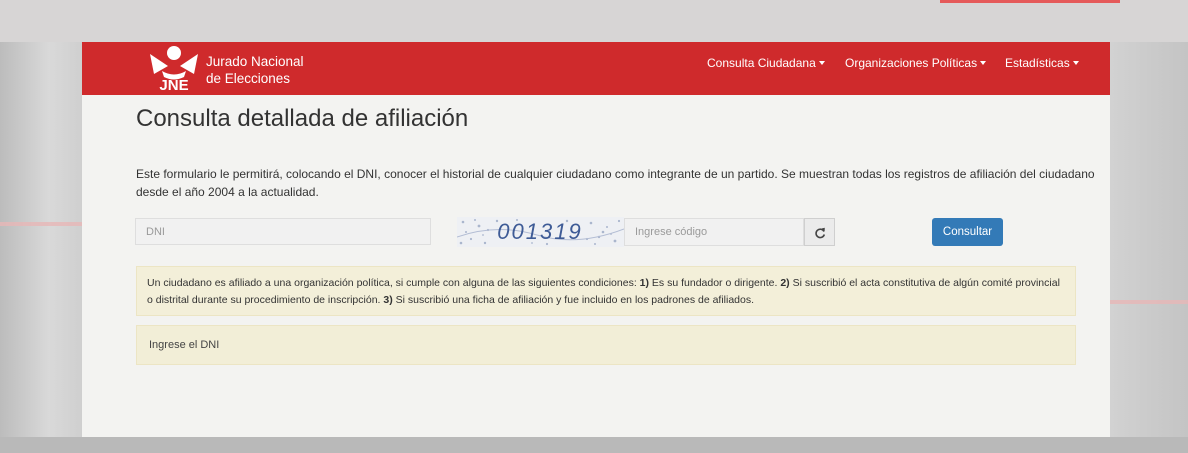 This screenshot has height=453, width=1188. I want to click on page-title: Consulta detallada de afiliación, so click(302, 118).